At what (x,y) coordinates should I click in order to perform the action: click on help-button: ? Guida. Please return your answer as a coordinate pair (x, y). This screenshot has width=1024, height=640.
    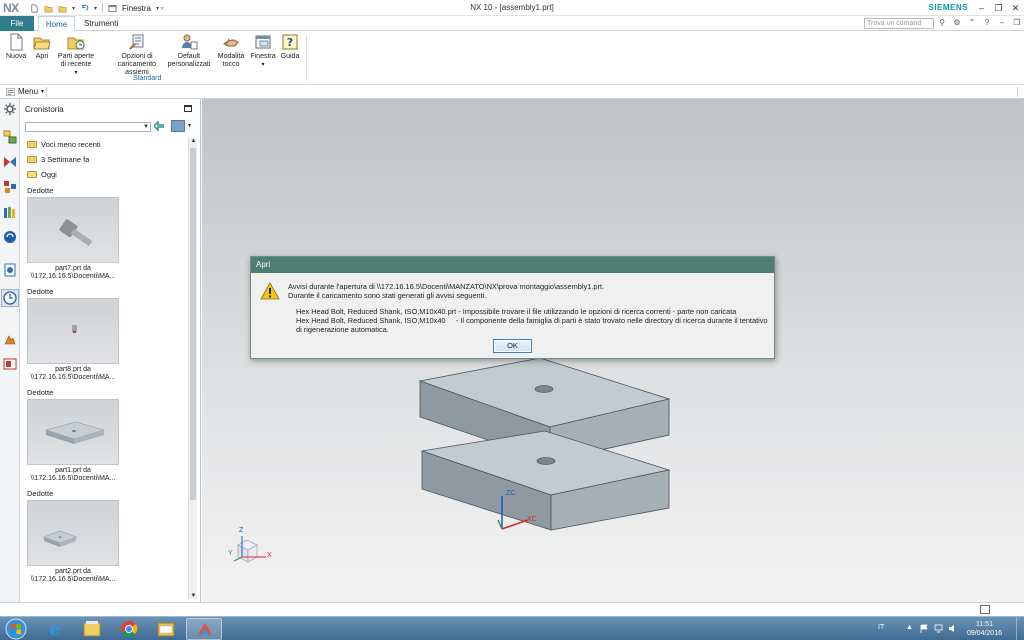
    Looking at the image, I should click on (290, 47).